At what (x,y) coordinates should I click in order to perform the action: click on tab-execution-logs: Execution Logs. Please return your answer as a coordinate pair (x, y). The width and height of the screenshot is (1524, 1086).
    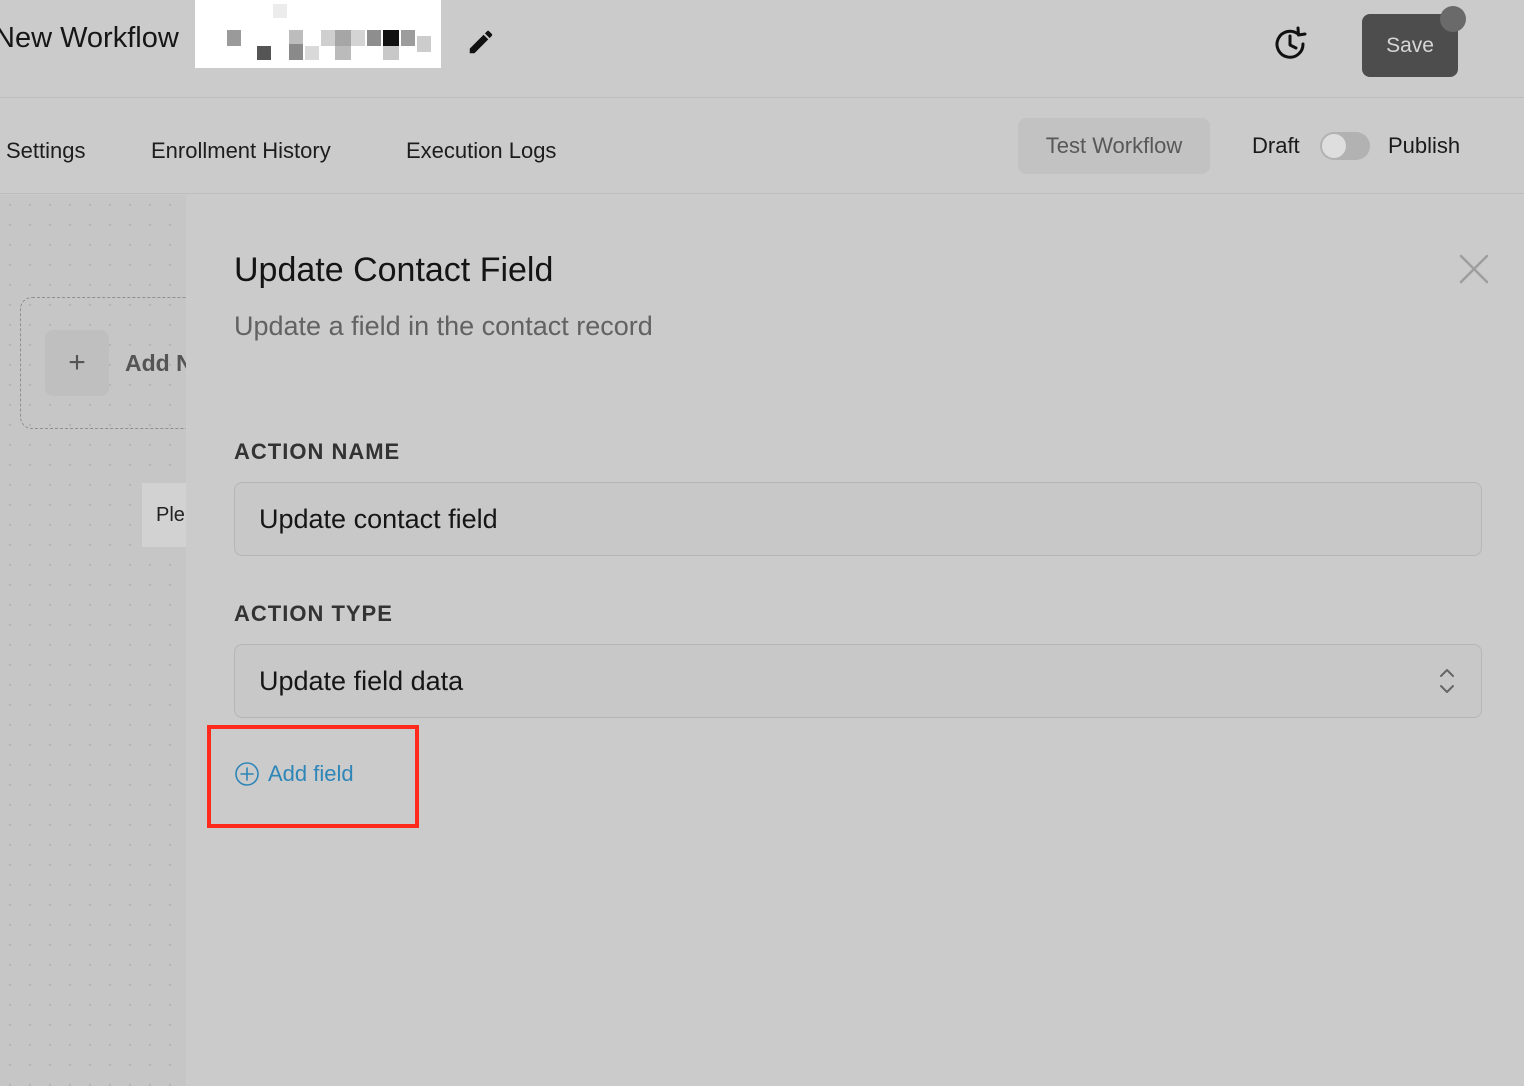
    Looking at the image, I should click on (481, 151).